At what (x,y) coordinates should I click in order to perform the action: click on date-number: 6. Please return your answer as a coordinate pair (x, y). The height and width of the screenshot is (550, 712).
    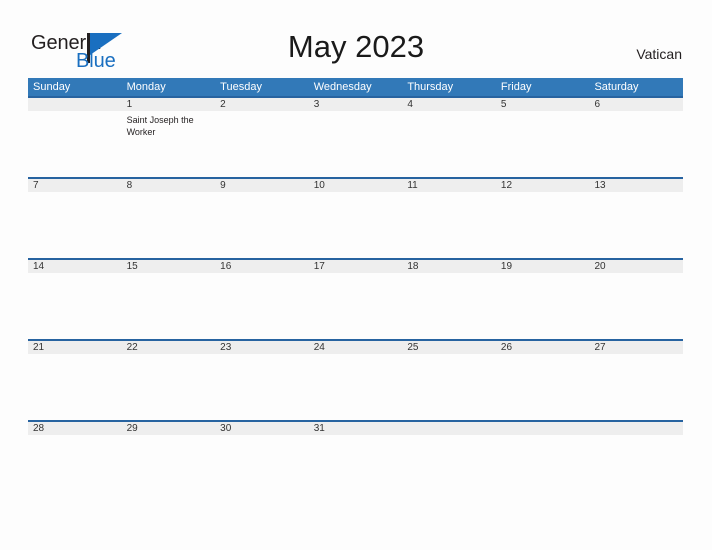
    Looking at the image, I should click on (636, 104).